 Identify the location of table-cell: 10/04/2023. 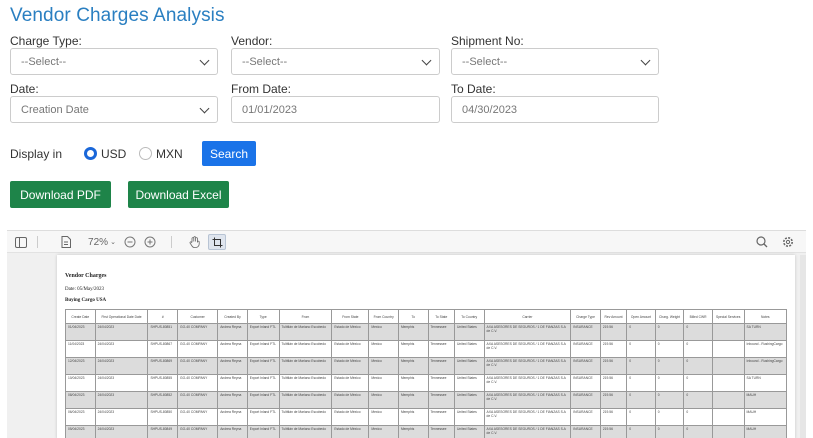
(80, 383).